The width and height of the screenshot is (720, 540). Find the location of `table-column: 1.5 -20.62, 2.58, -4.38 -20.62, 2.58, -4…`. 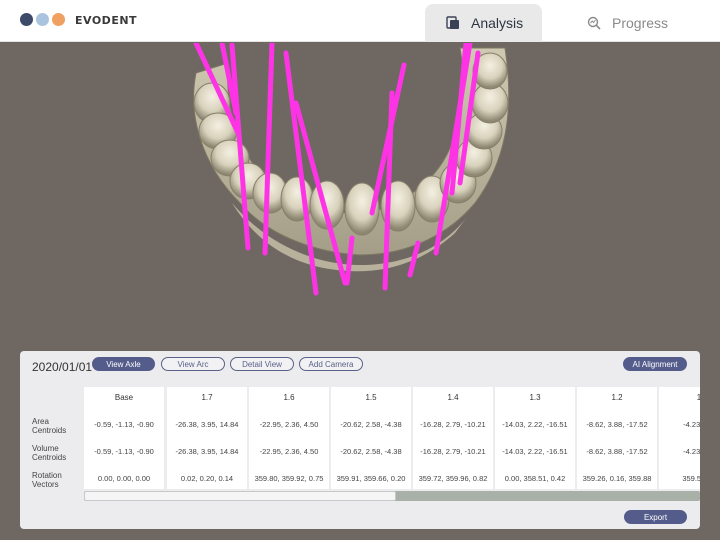

table-column: 1.5 -20.62, 2.58, -4.38 -20.62, 2.58, -4… is located at coordinates (371, 438).